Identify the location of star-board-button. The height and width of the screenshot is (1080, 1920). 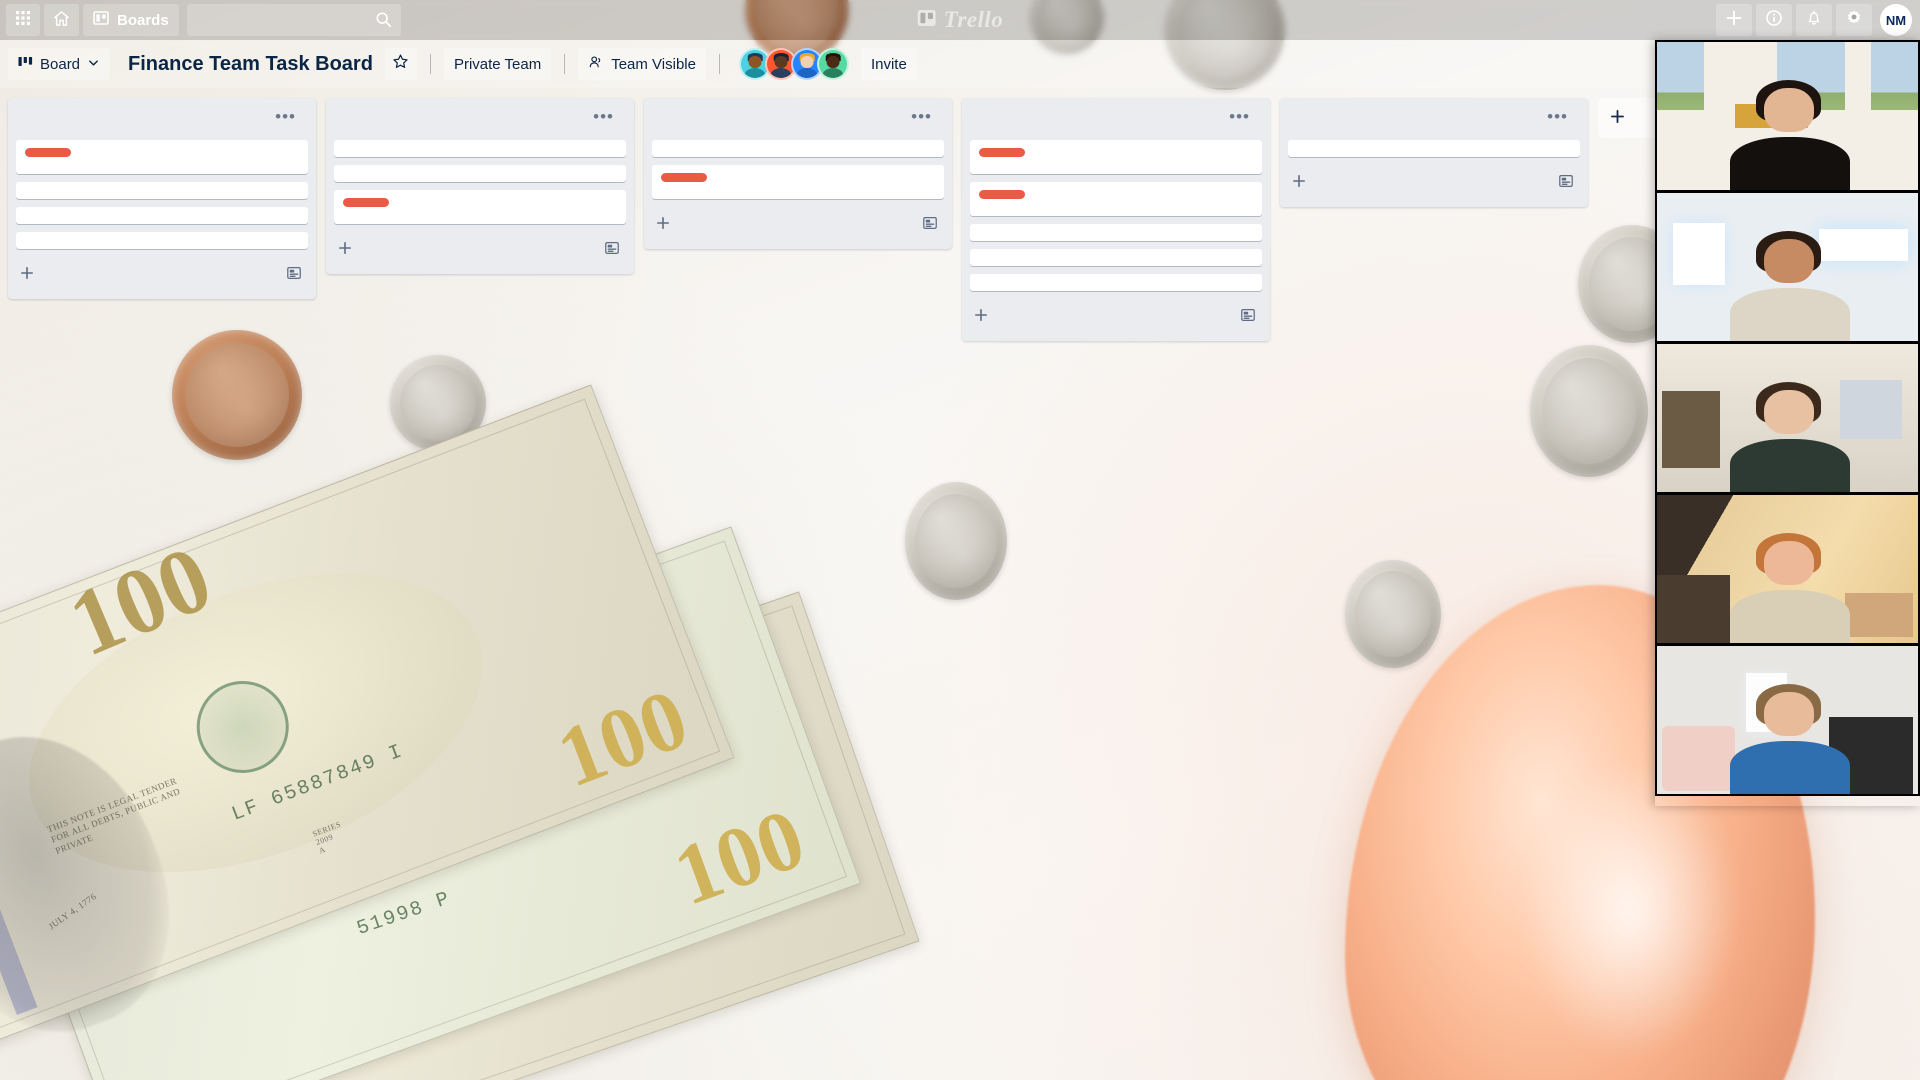
(400, 64).